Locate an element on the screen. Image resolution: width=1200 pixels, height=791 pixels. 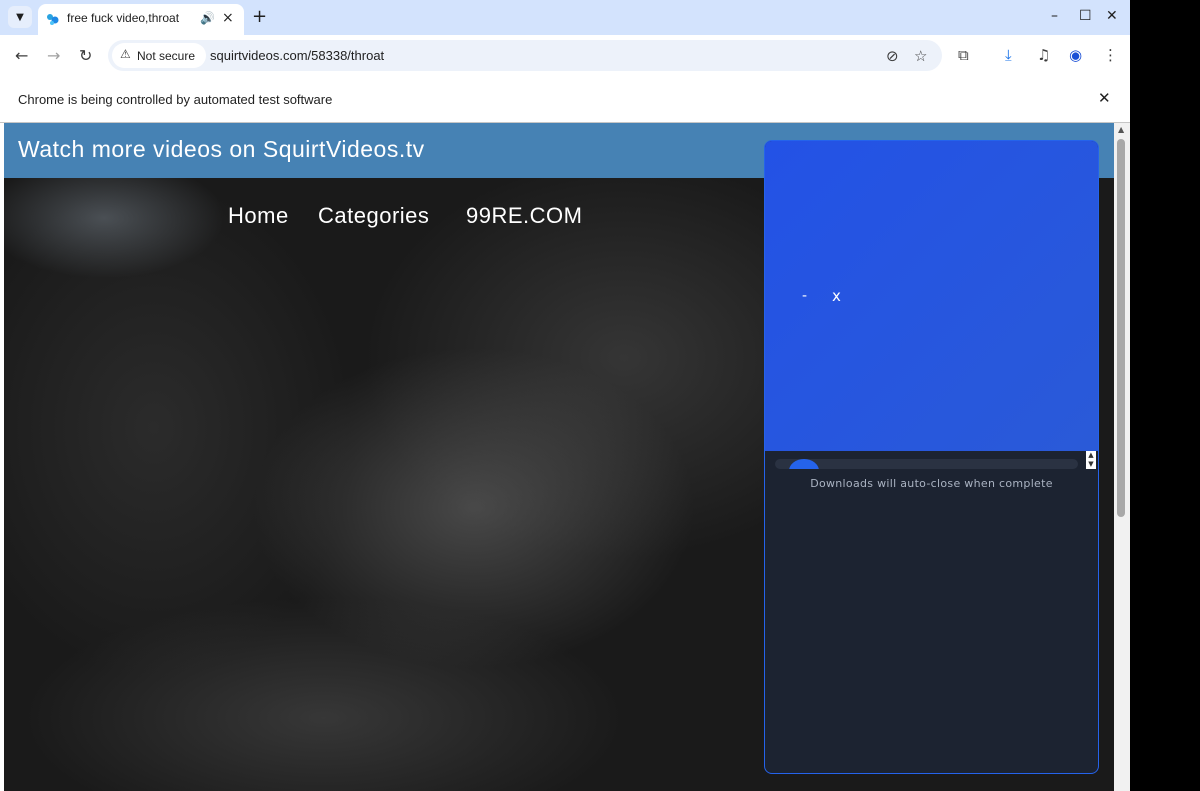
auto-close-note: Downloads will auto-close when complete is located at coordinates (931, 483).